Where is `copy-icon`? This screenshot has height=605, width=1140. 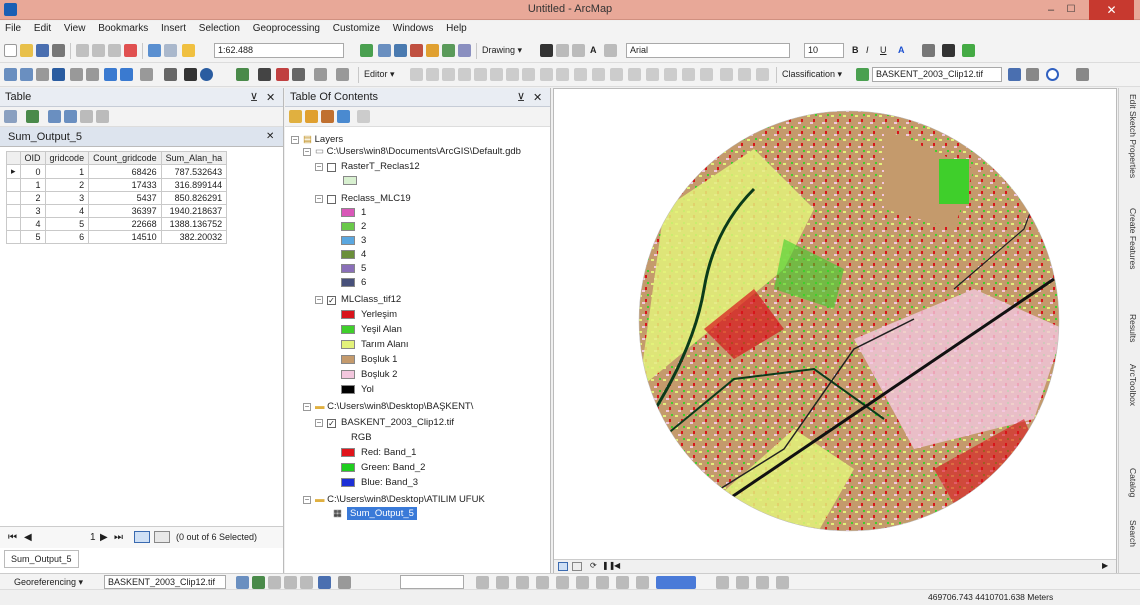 copy-icon is located at coordinates (98, 50).